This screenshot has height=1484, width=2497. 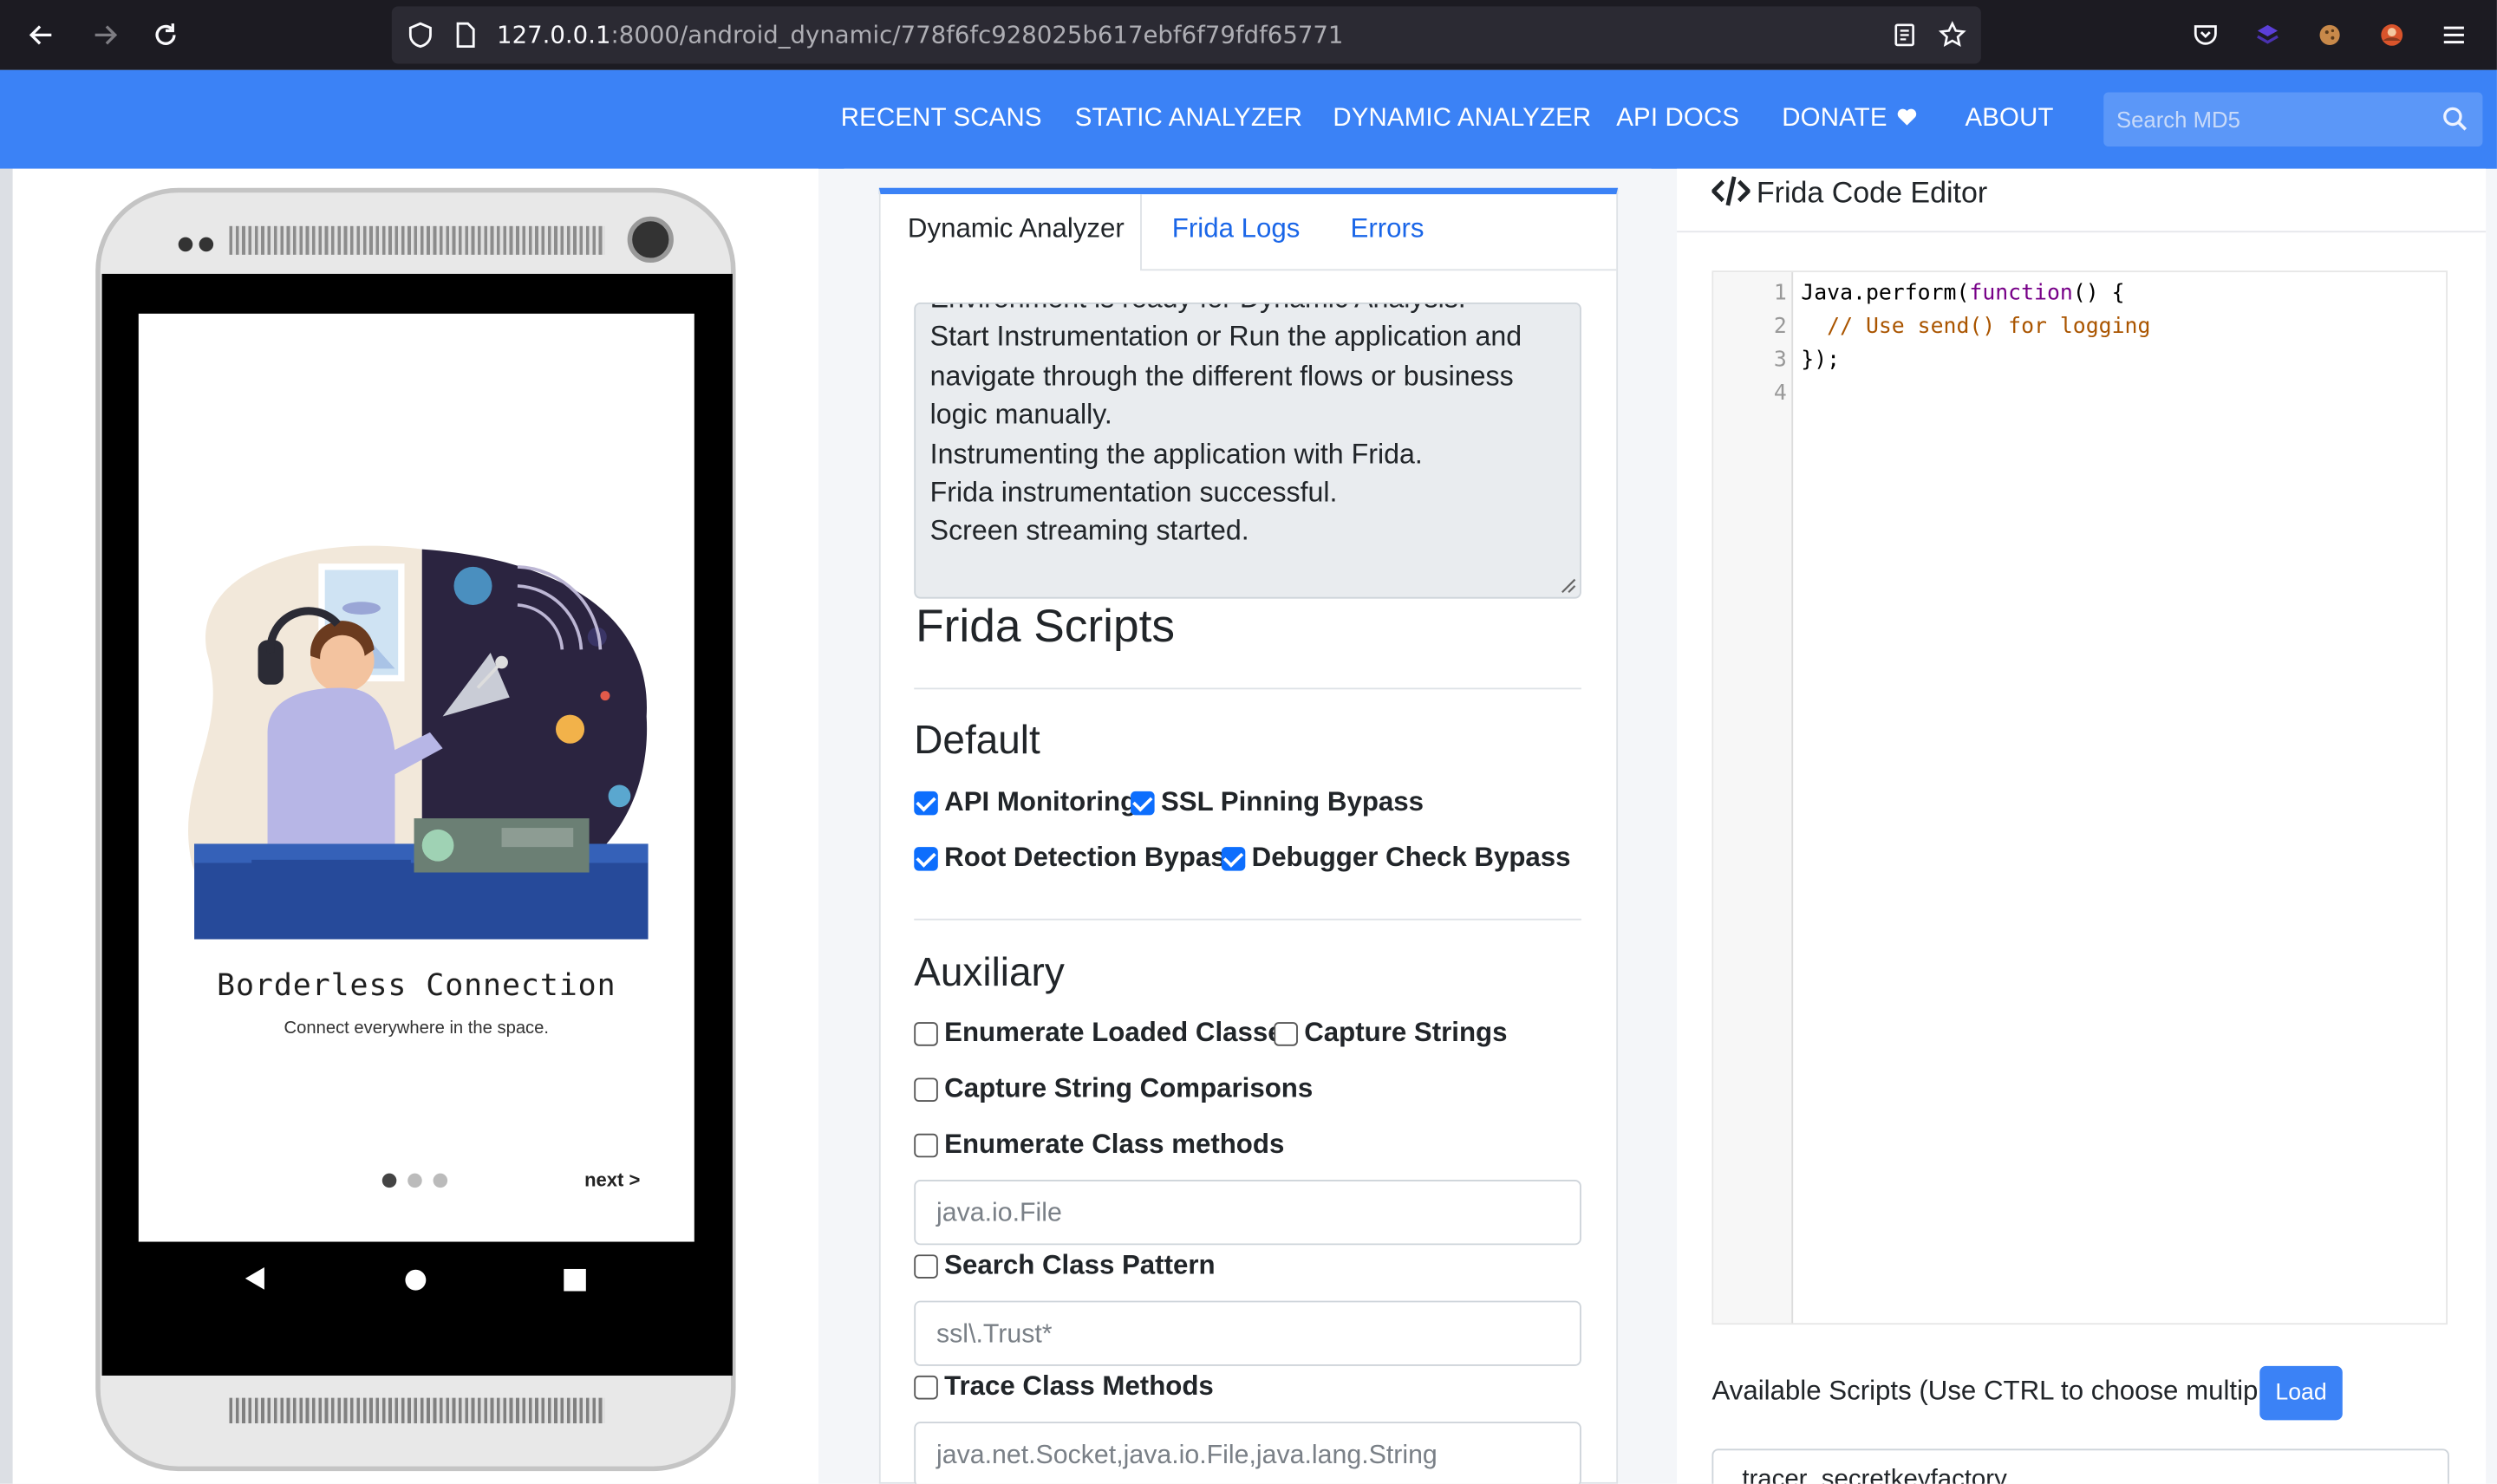 I want to click on class-methods-input: java.io.File, so click(x=1247, y=1212).